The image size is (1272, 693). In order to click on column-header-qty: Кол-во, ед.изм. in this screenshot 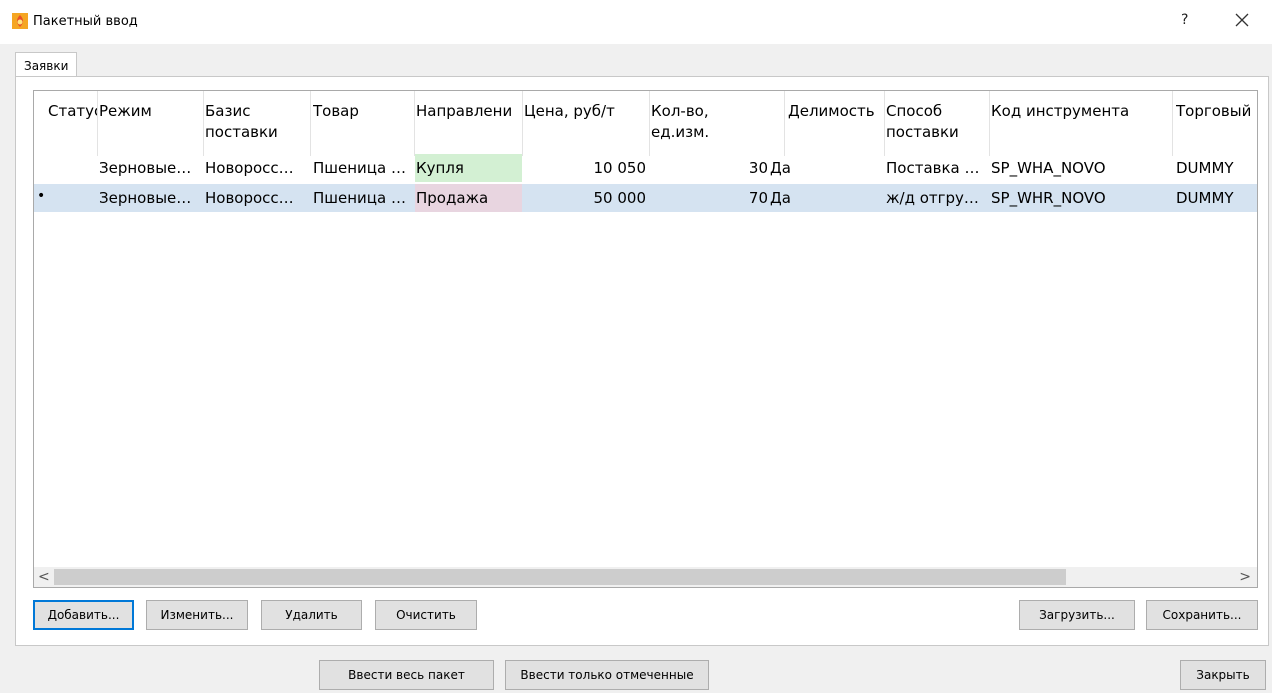, I will do `click(701, 122)`.